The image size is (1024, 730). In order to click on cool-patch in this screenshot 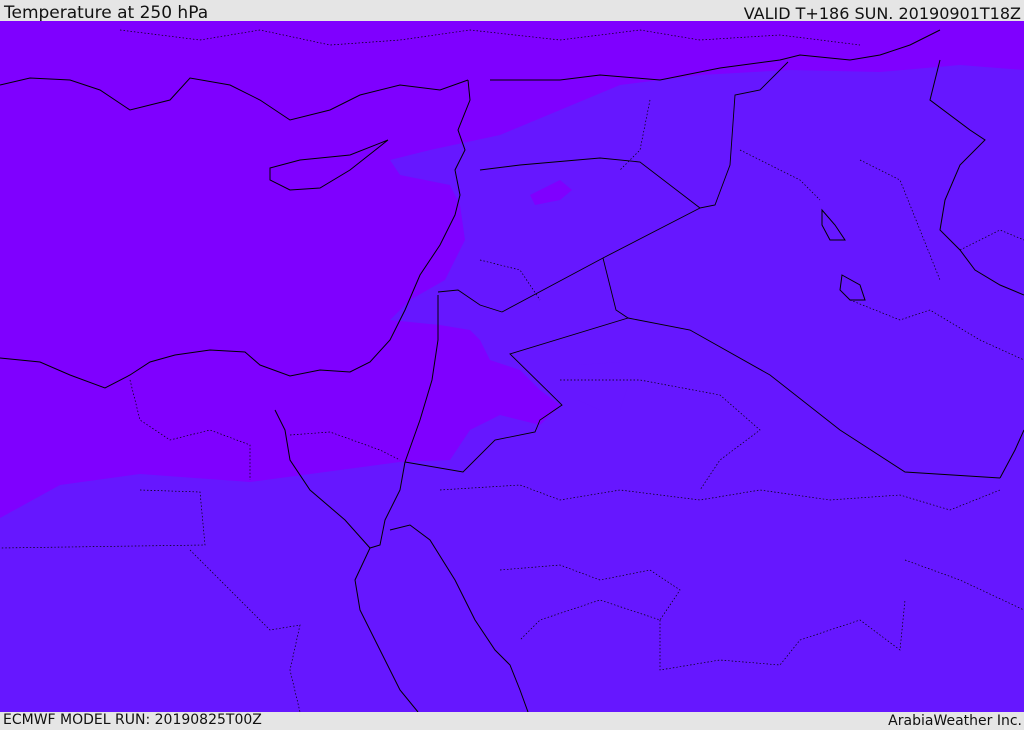, I will do `click(604, 386)`.